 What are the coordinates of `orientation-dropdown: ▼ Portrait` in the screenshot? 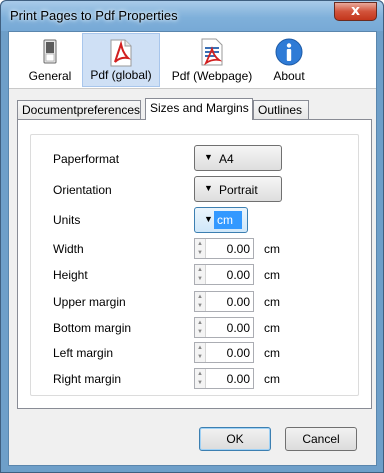 It's located at (238, 189).